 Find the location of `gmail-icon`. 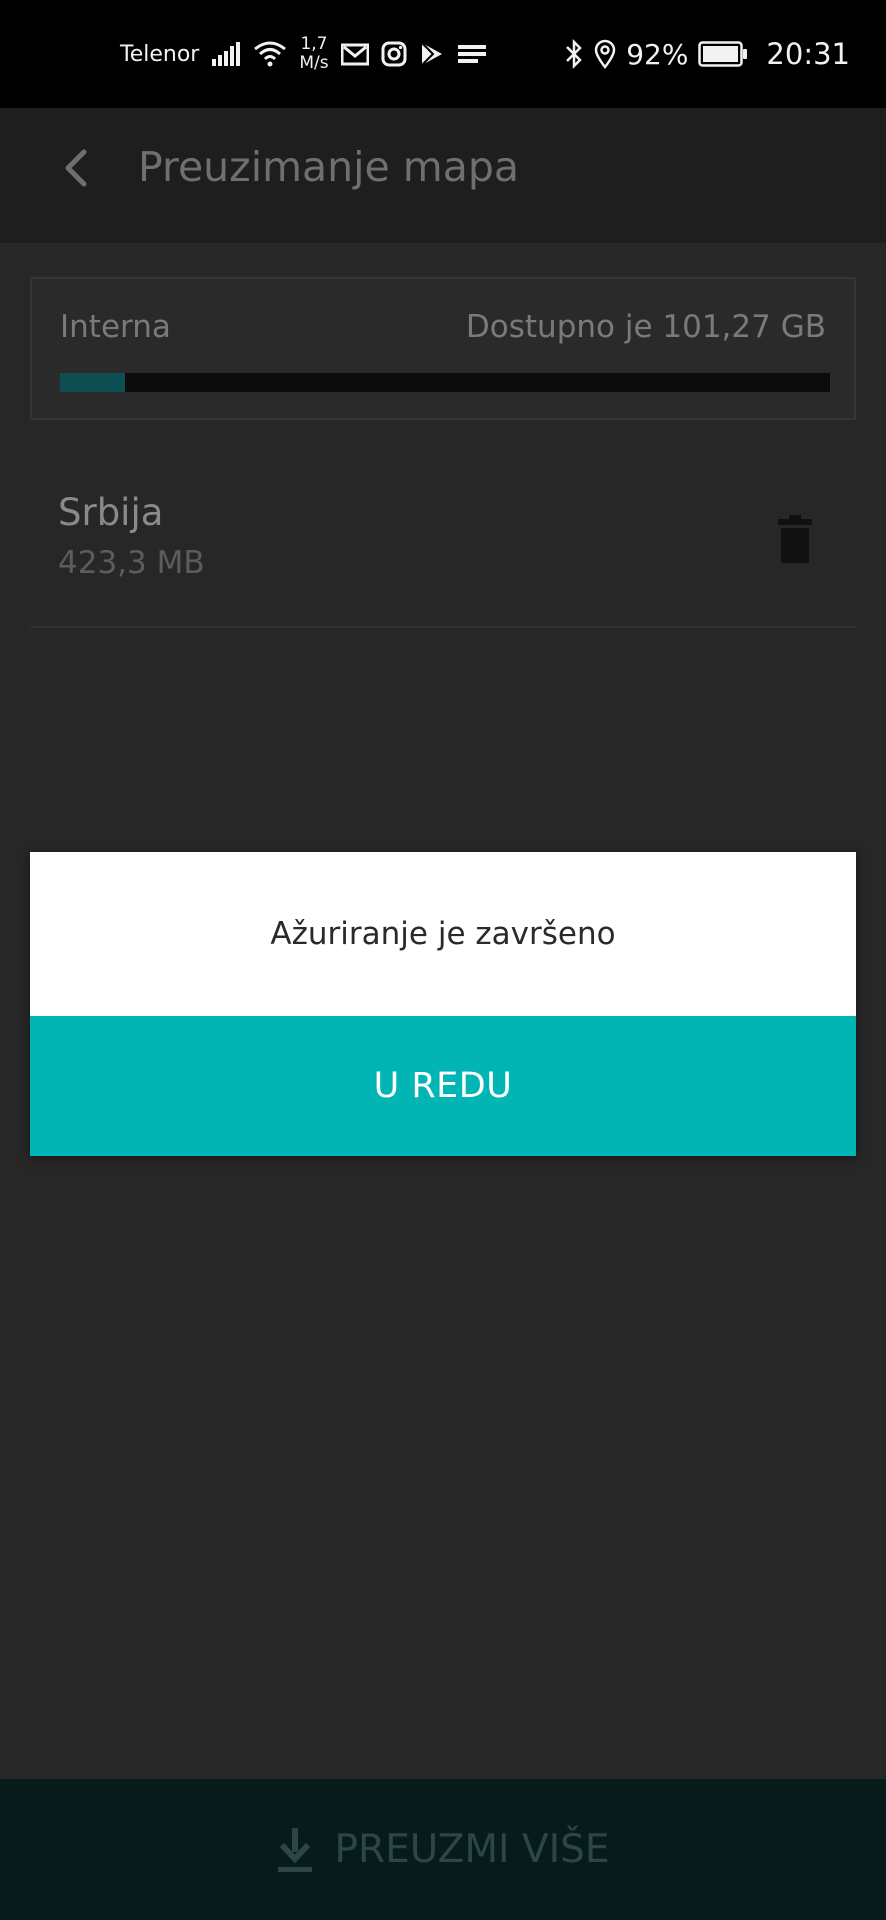

gmail-icon is located at coordinates (354, 54).